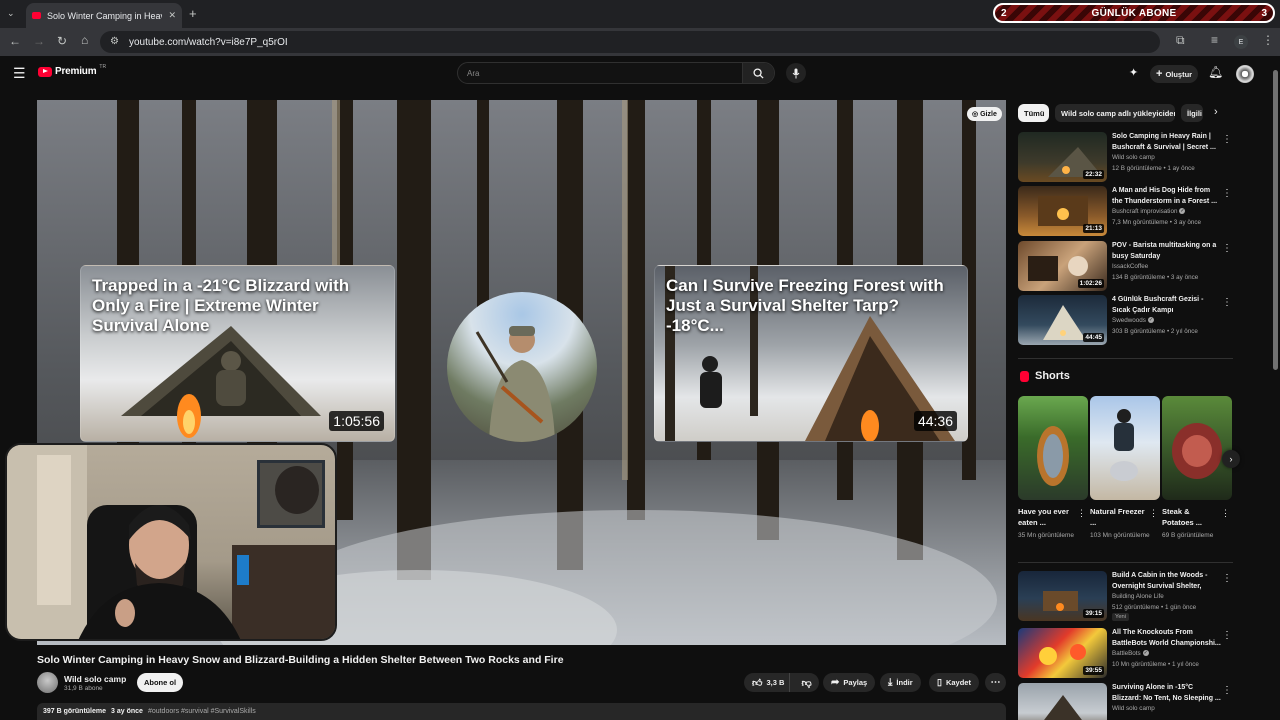  Describe the element at coordinates (1062, 653) in the screenshot. I see `related-thumbnail: 39:55` at that location.